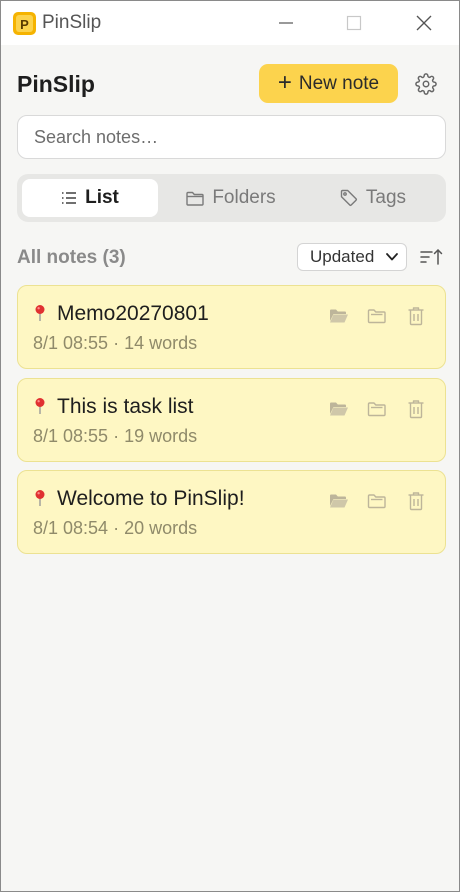 The image size is (460, 892). I want to click on note-meta: 8/1 08:55 · 14 words, so click(115, 343).